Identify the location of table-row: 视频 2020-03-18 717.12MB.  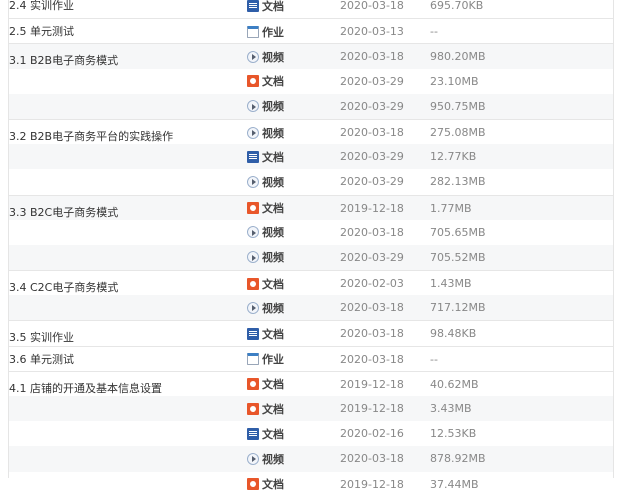
(311, 308).